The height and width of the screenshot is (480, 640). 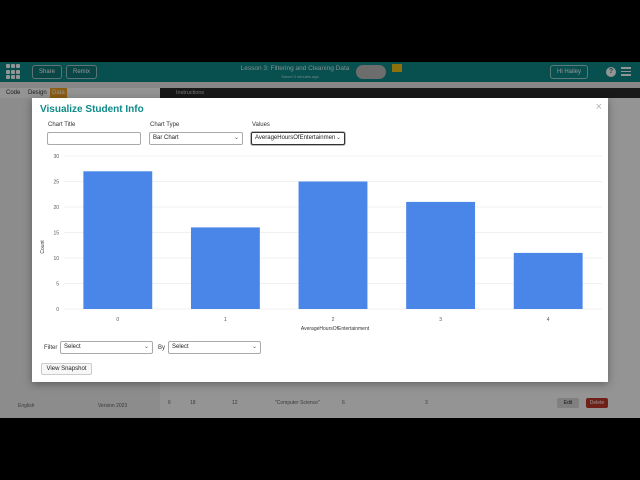 I want to click on values-select: AverageHoursOfEntertainmen ⌄, so click(x=298, y=138).